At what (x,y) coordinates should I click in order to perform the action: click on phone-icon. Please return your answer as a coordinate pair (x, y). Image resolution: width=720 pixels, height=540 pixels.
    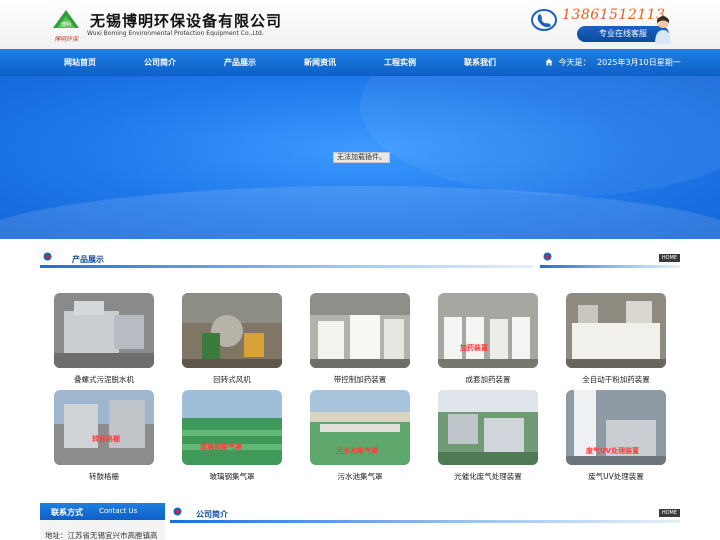
    Looking at the image, I should click on (544, 20).